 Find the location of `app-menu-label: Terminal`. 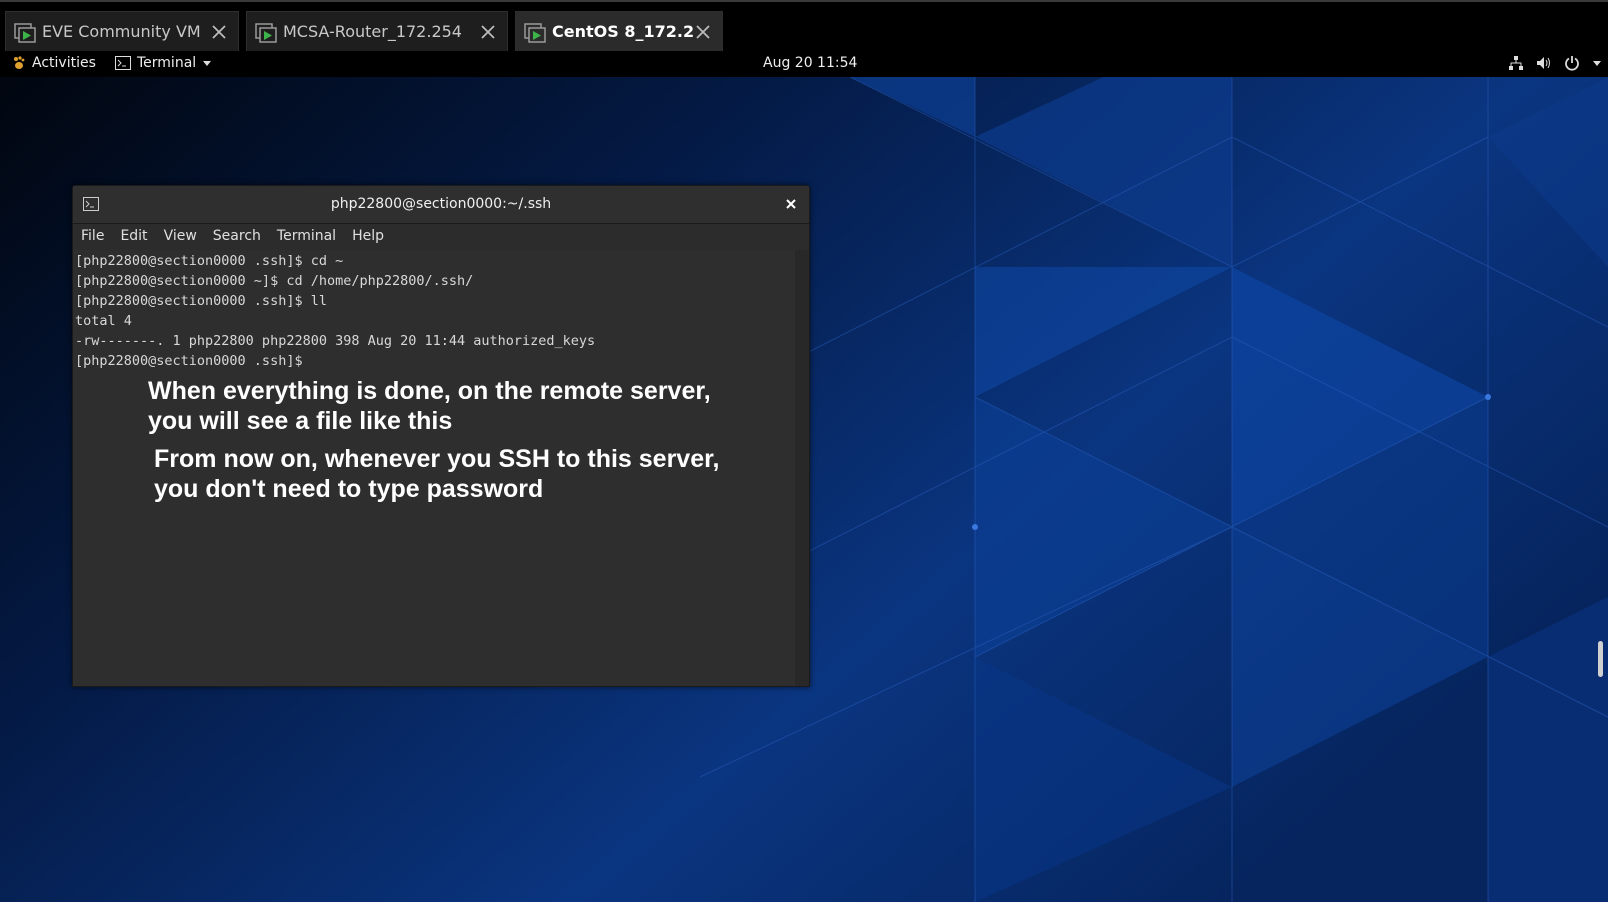

app-menu-label: Terminal is located at coordinates (167, 63).